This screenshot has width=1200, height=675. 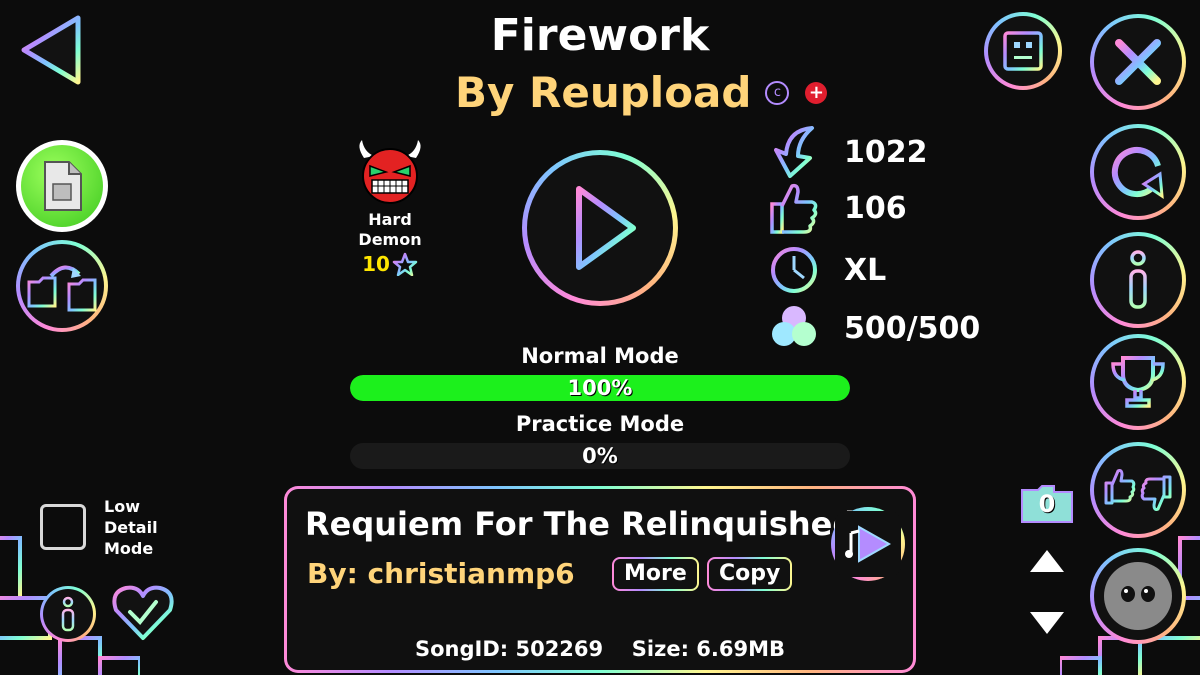 I want to click on low-detail-checkbox, so click(x=63, y=527).